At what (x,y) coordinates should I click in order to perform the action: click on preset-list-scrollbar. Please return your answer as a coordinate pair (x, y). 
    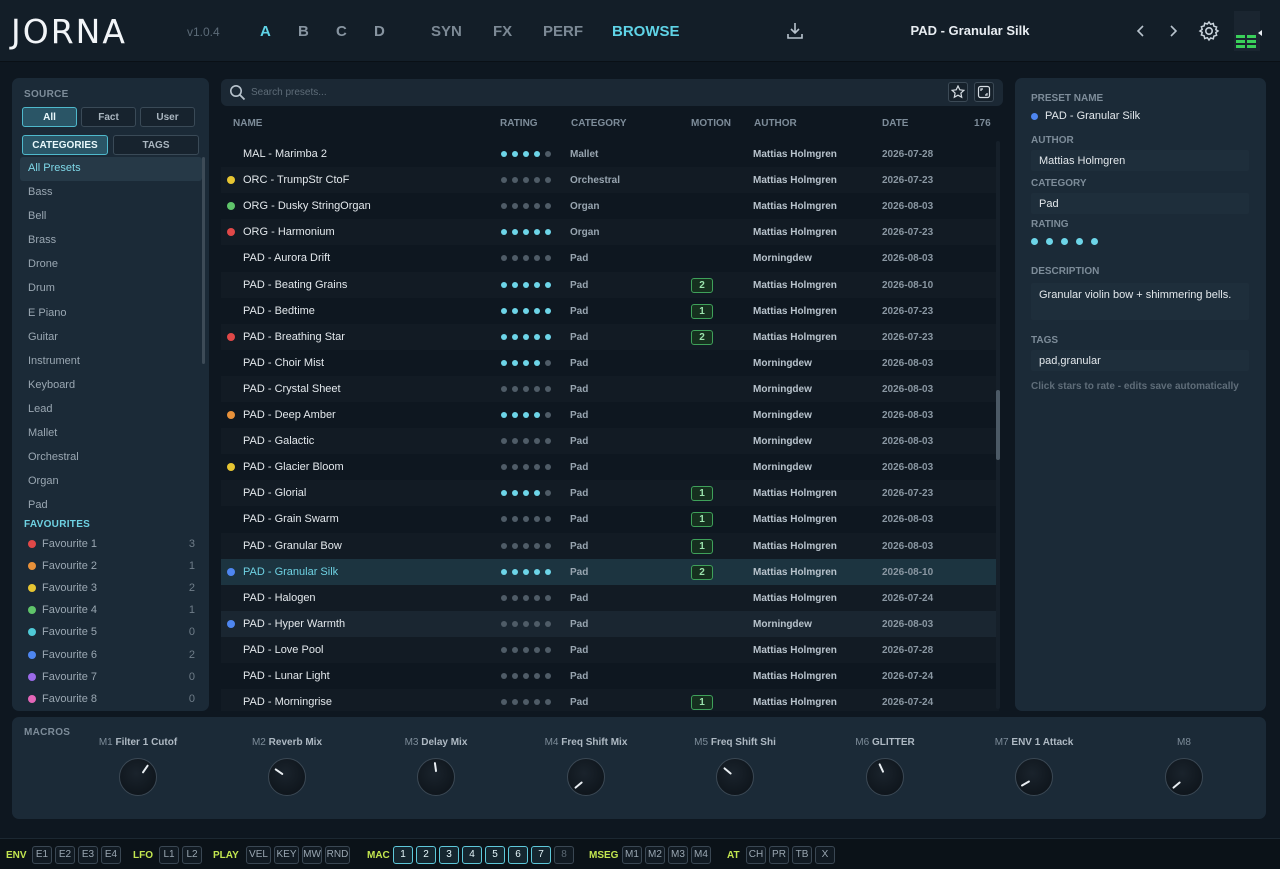
    Looking at the image, I should click on (998, 425).